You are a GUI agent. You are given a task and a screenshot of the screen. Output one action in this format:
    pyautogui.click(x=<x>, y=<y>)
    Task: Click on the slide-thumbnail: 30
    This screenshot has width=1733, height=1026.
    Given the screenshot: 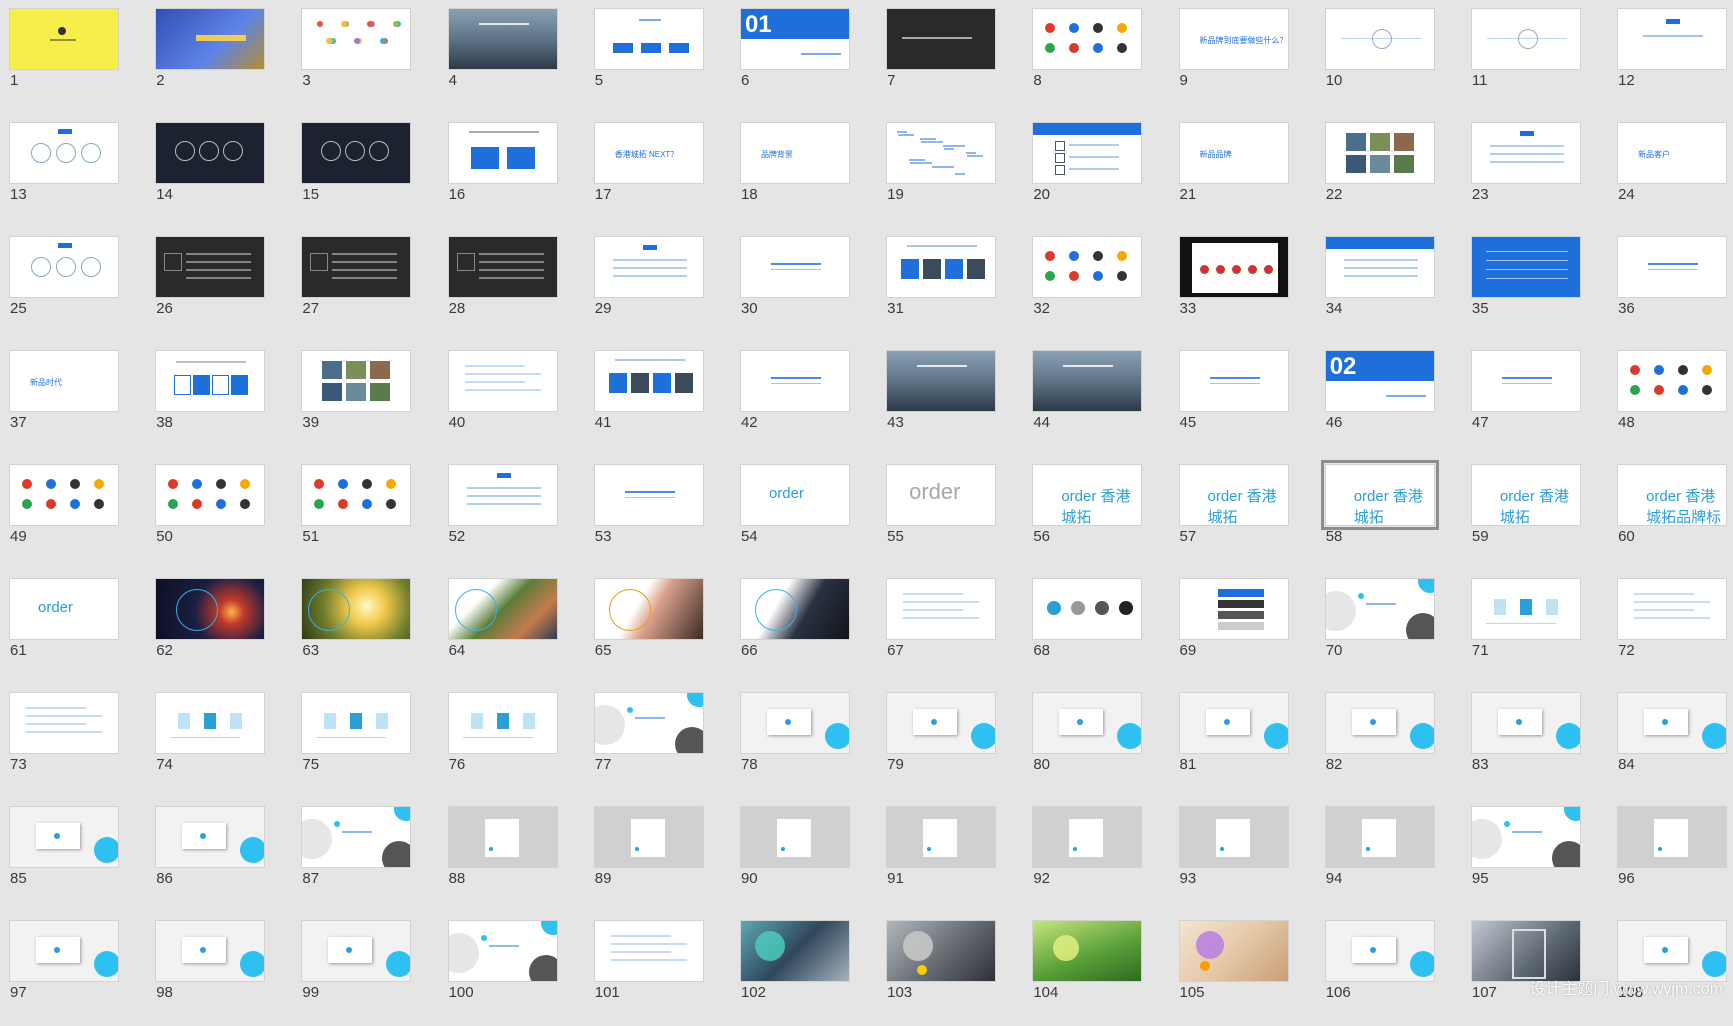 What is the action you would take?
    pyautogui.click(x=794, y=289)
    